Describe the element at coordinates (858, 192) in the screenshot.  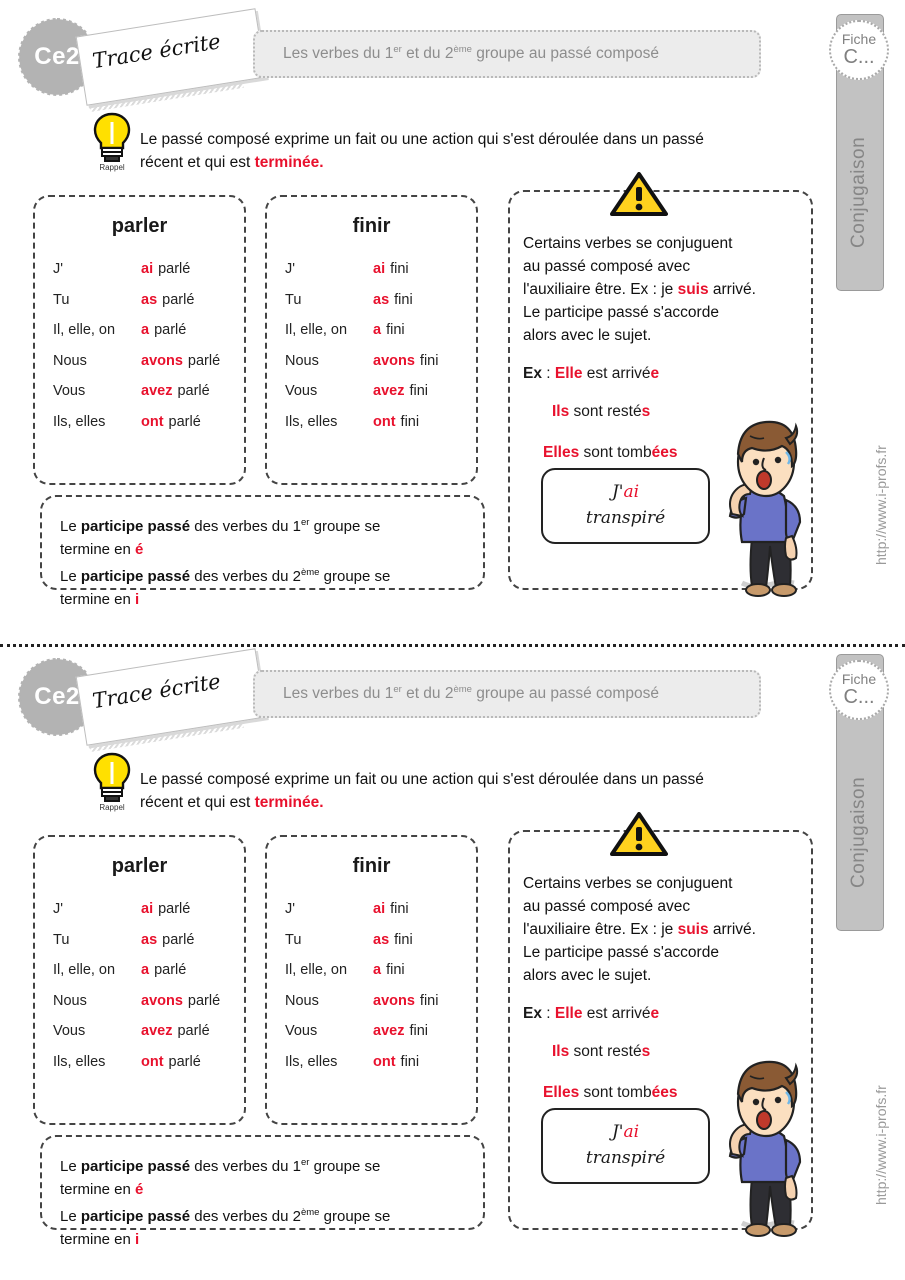
I see `subject-tab-label: Conjugaison` at that location.